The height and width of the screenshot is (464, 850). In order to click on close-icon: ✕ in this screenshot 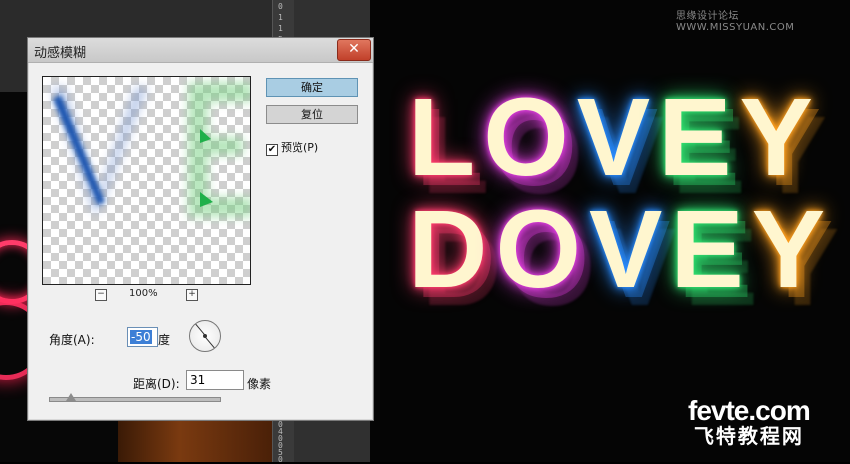, I will do `click(354, 49)`.